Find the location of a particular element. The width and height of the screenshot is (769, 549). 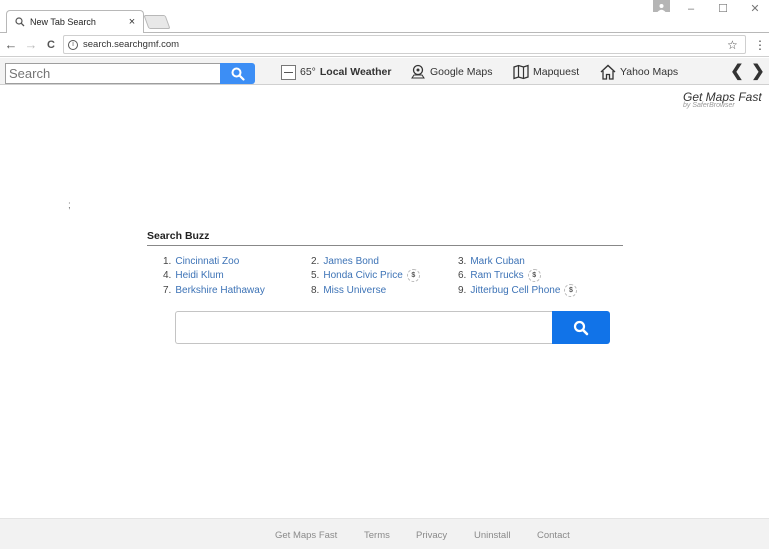

buzz-item-link: Jitterbug Cell Phone is located at coordinates (515, 290).